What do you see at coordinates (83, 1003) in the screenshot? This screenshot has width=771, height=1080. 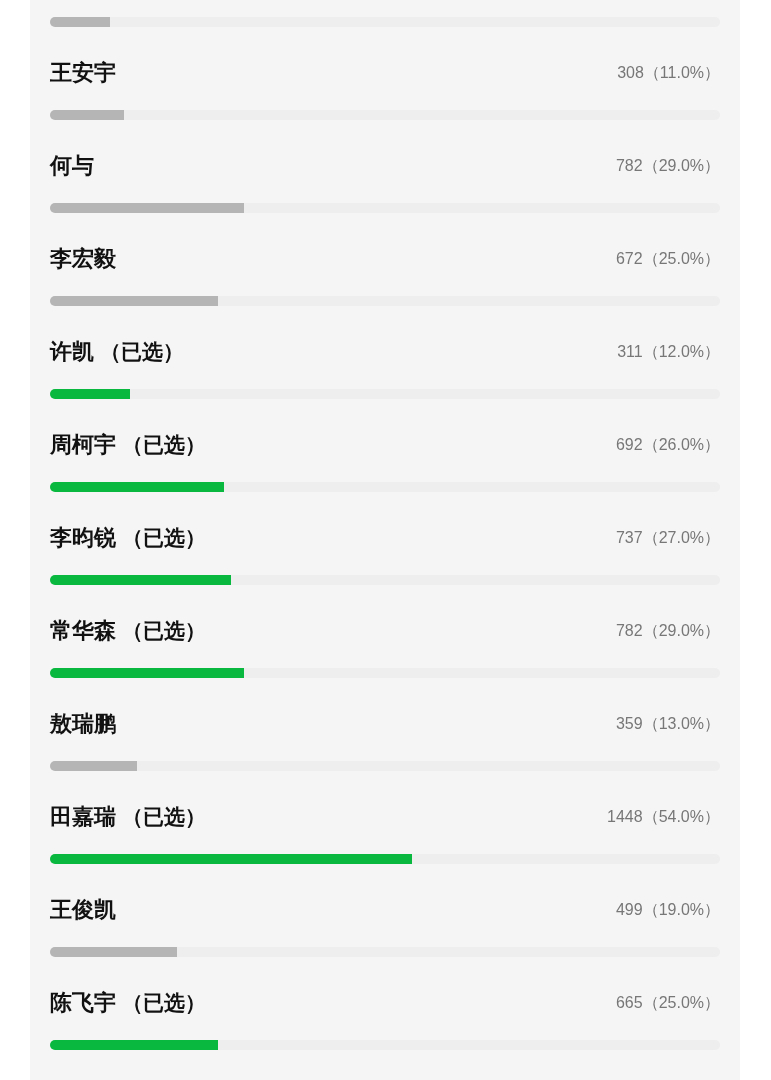 I see `option-name: 陈飞宇` at bounding box center [83, 1003].